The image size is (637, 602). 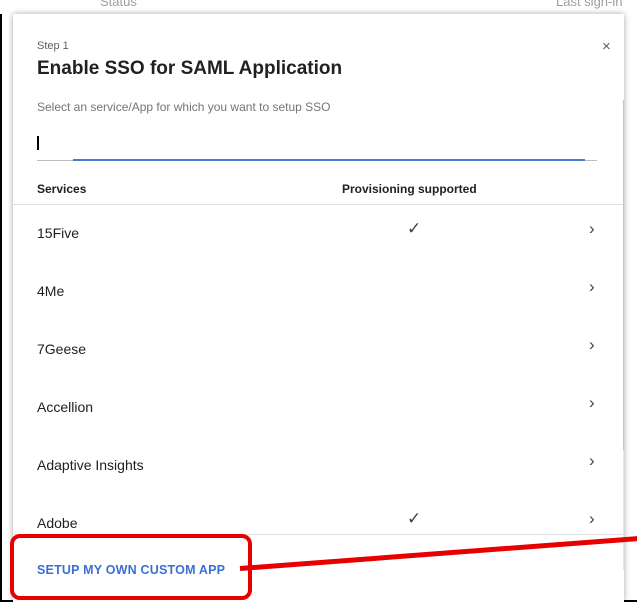 I want to click on list-item: 15Five ✓ ›, so click(x=318, y=234).